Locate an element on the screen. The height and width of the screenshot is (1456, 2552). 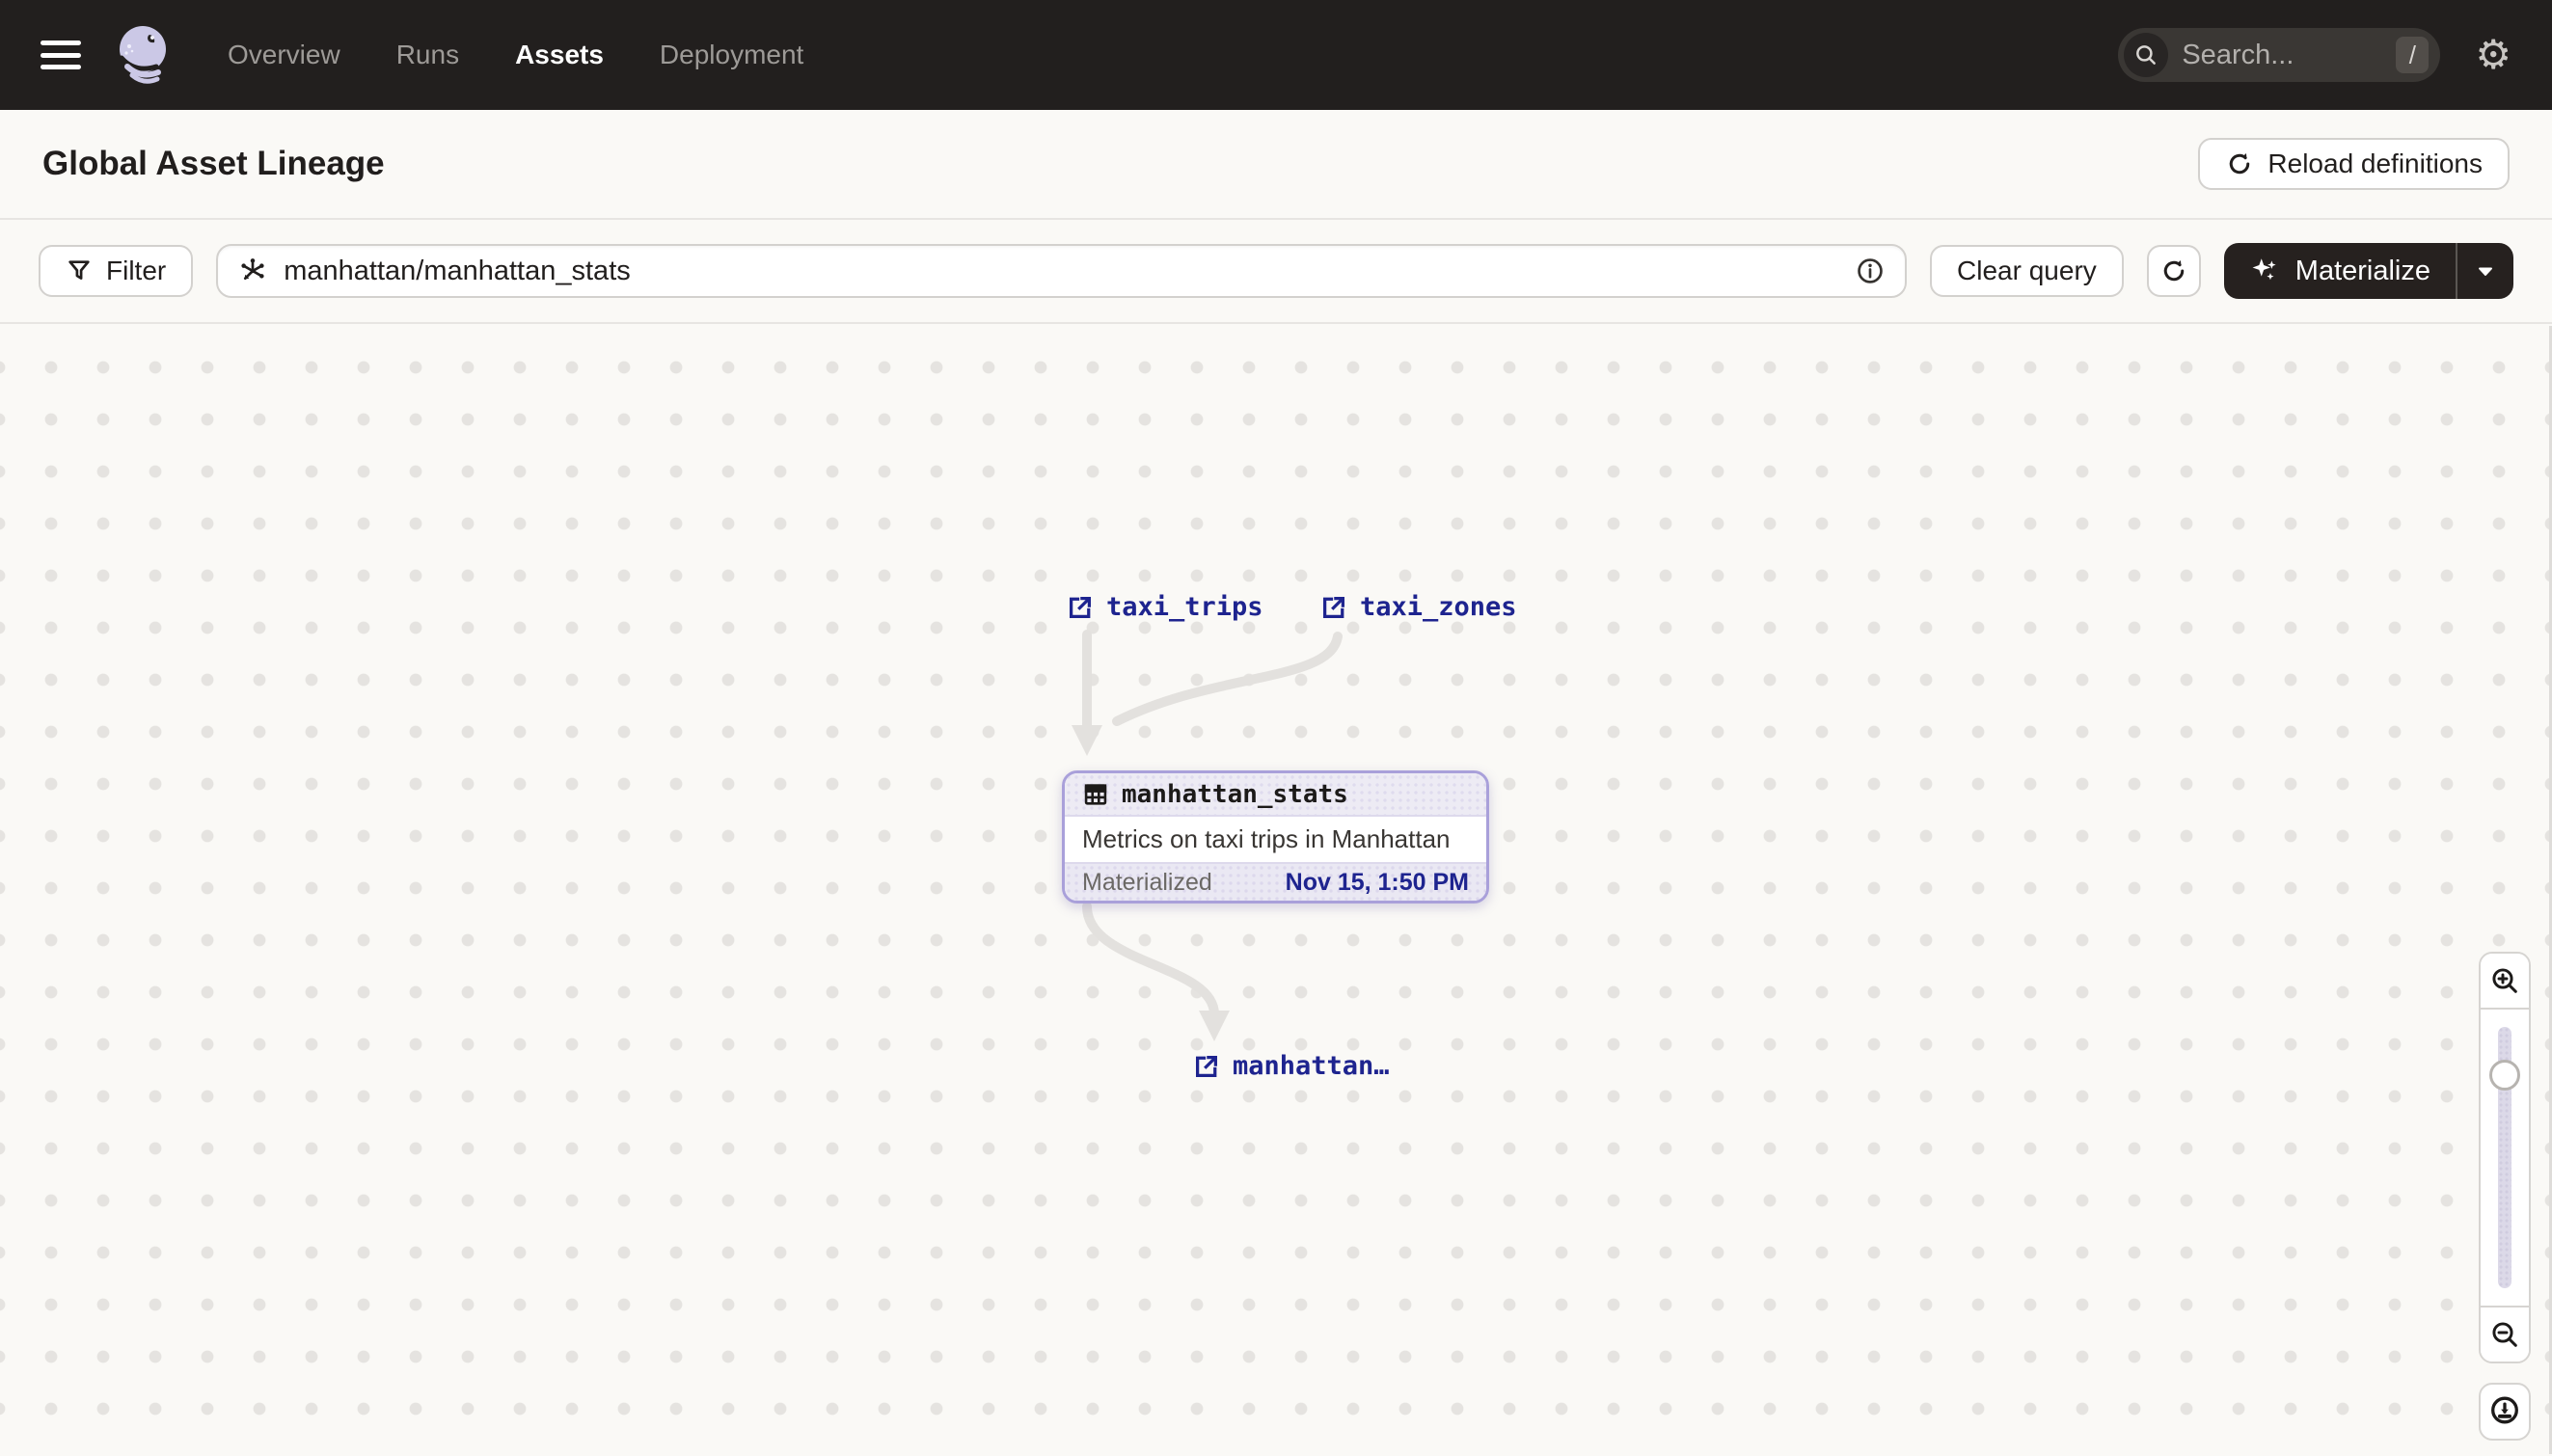
refresh-button is located at coordinates (2173, 271).